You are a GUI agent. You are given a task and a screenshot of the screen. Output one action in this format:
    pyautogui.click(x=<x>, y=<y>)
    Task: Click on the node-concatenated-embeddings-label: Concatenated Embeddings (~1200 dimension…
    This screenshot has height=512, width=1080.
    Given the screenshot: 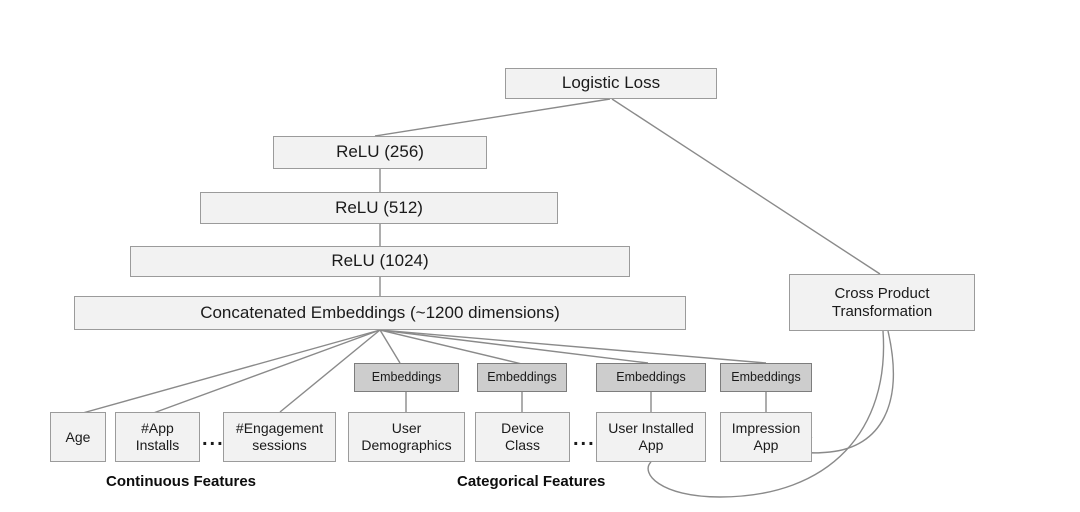 What is the action you would take?
    pyautogui.click(x=380, y=312)
    